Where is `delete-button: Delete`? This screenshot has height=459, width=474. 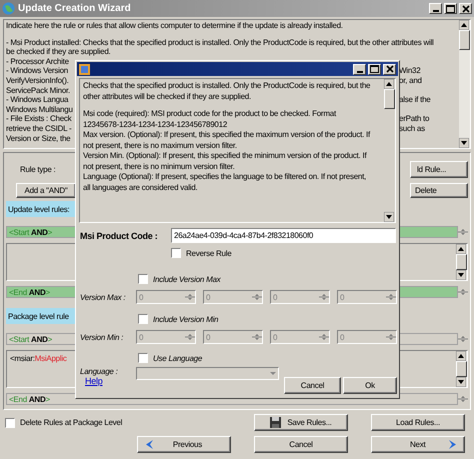
delete-button: Delete is located at coordinates (439, 190).